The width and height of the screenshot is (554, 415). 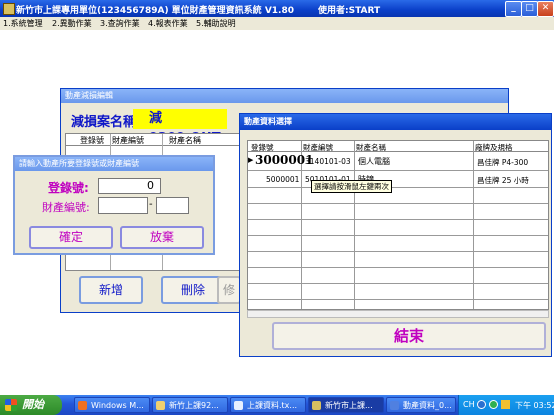 I want to click on close-icon: ✕, so click(x=545, y=9).